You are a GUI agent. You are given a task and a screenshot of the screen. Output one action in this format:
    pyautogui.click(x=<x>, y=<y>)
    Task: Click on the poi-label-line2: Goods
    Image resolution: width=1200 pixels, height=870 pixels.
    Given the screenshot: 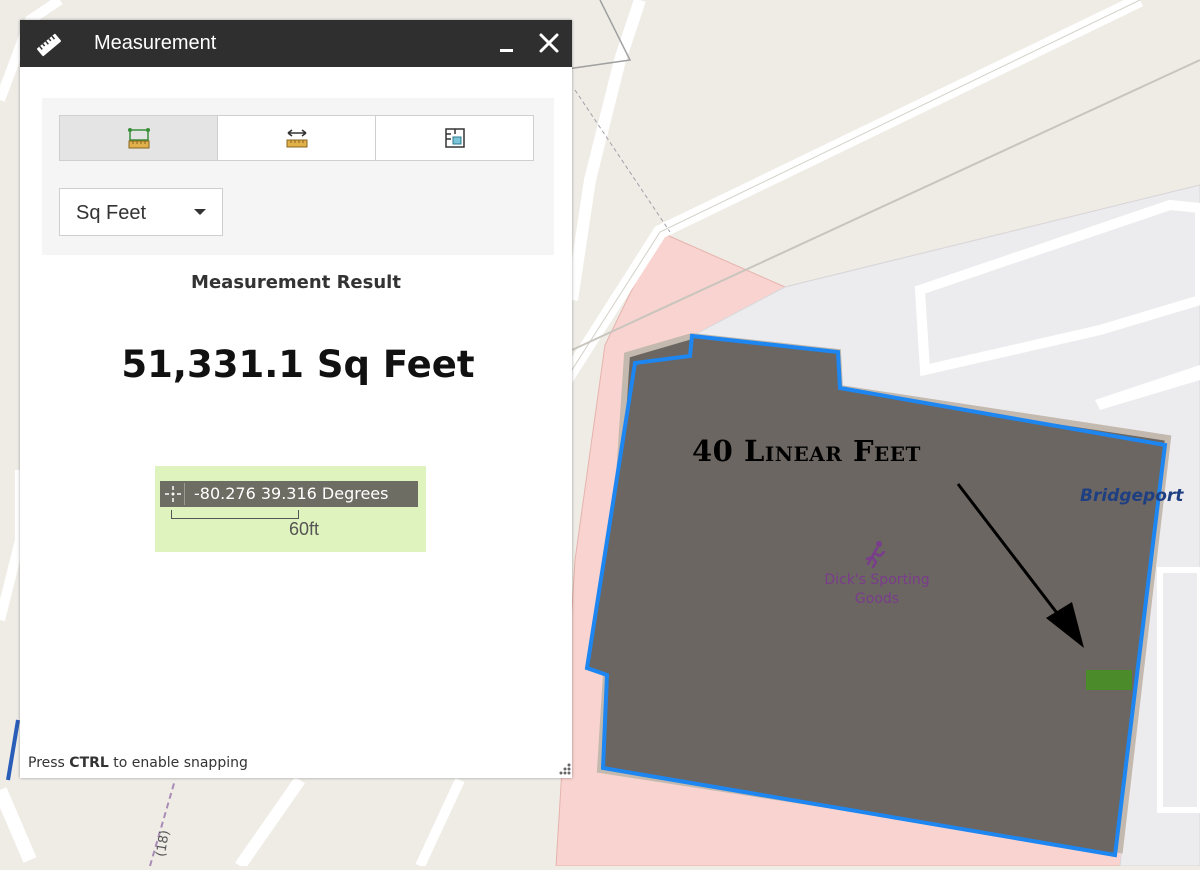 What is the action you would take?
    pyautogui.click(x=877, y=599)
    